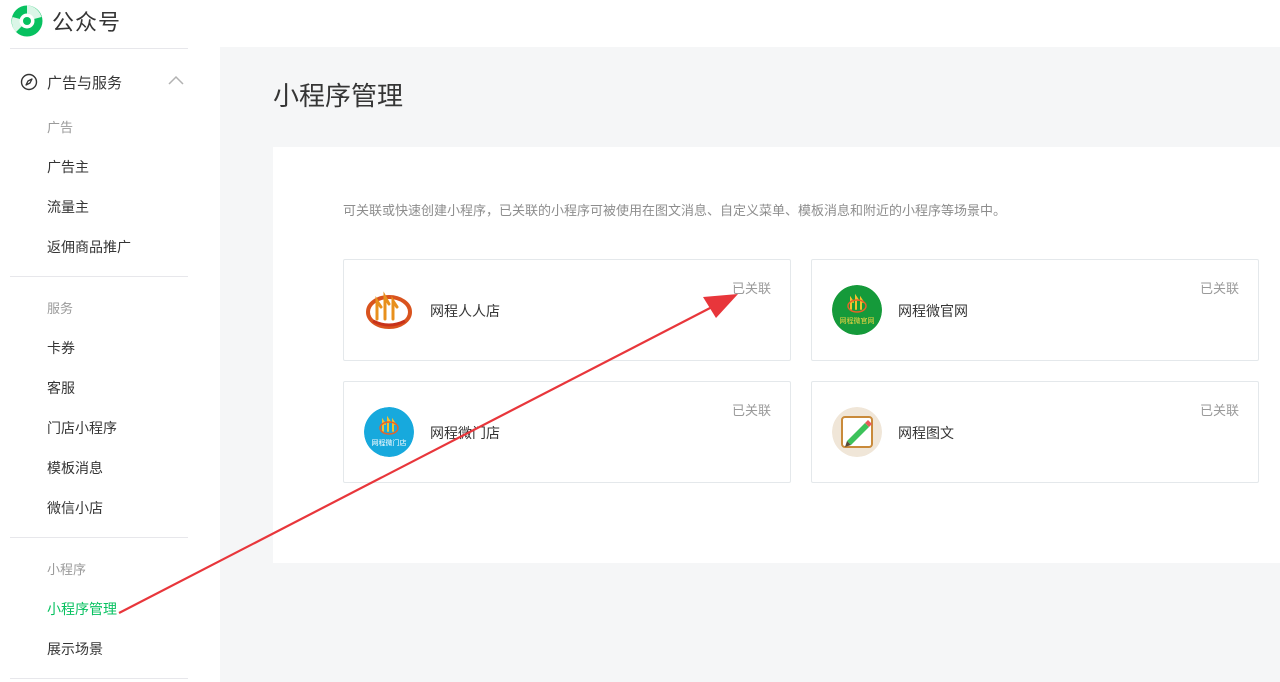 The width and height of the screenshot is (1280, 682). I want to click on sidebar-group-ads-and-services: 广告与服务, so click(102, 82).